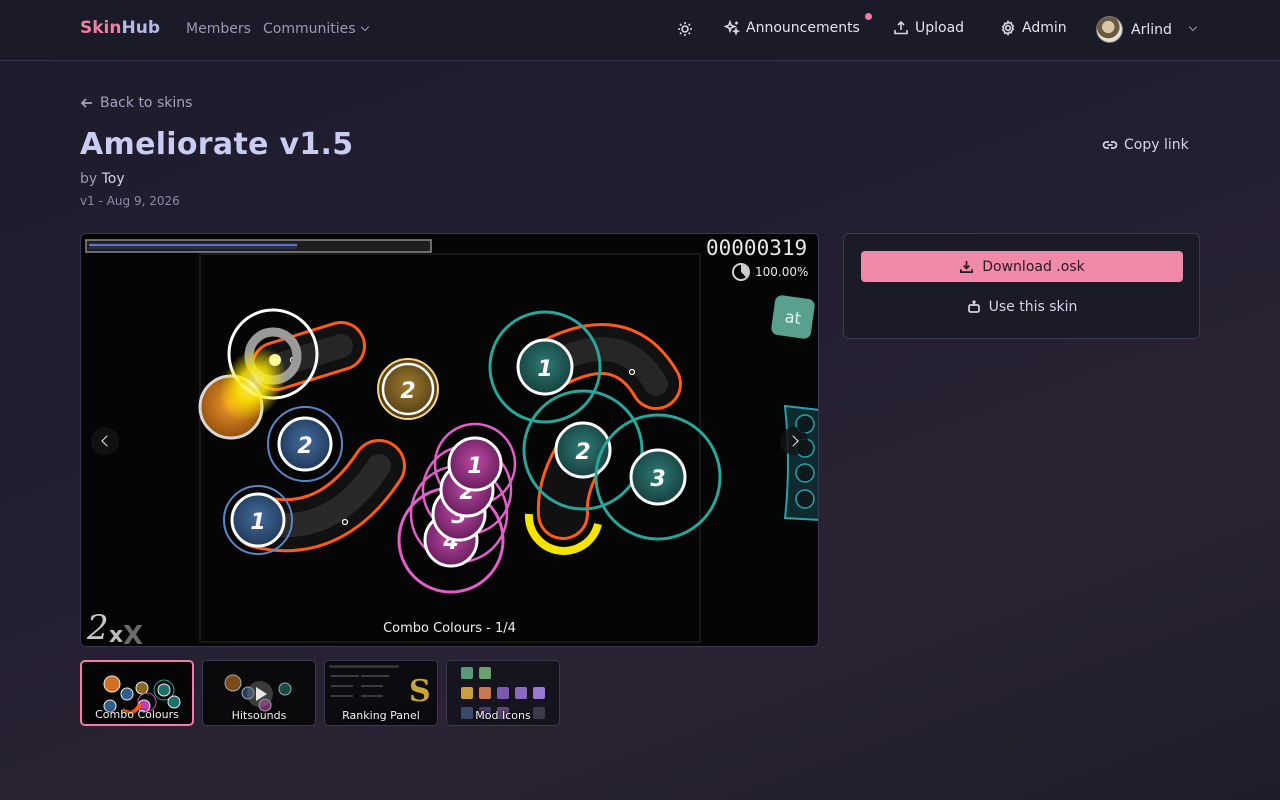 Image resolution: width=1280 pixels, height=800 pixels. I want to click on logo-text-hub: Hub, so click(140, 28).